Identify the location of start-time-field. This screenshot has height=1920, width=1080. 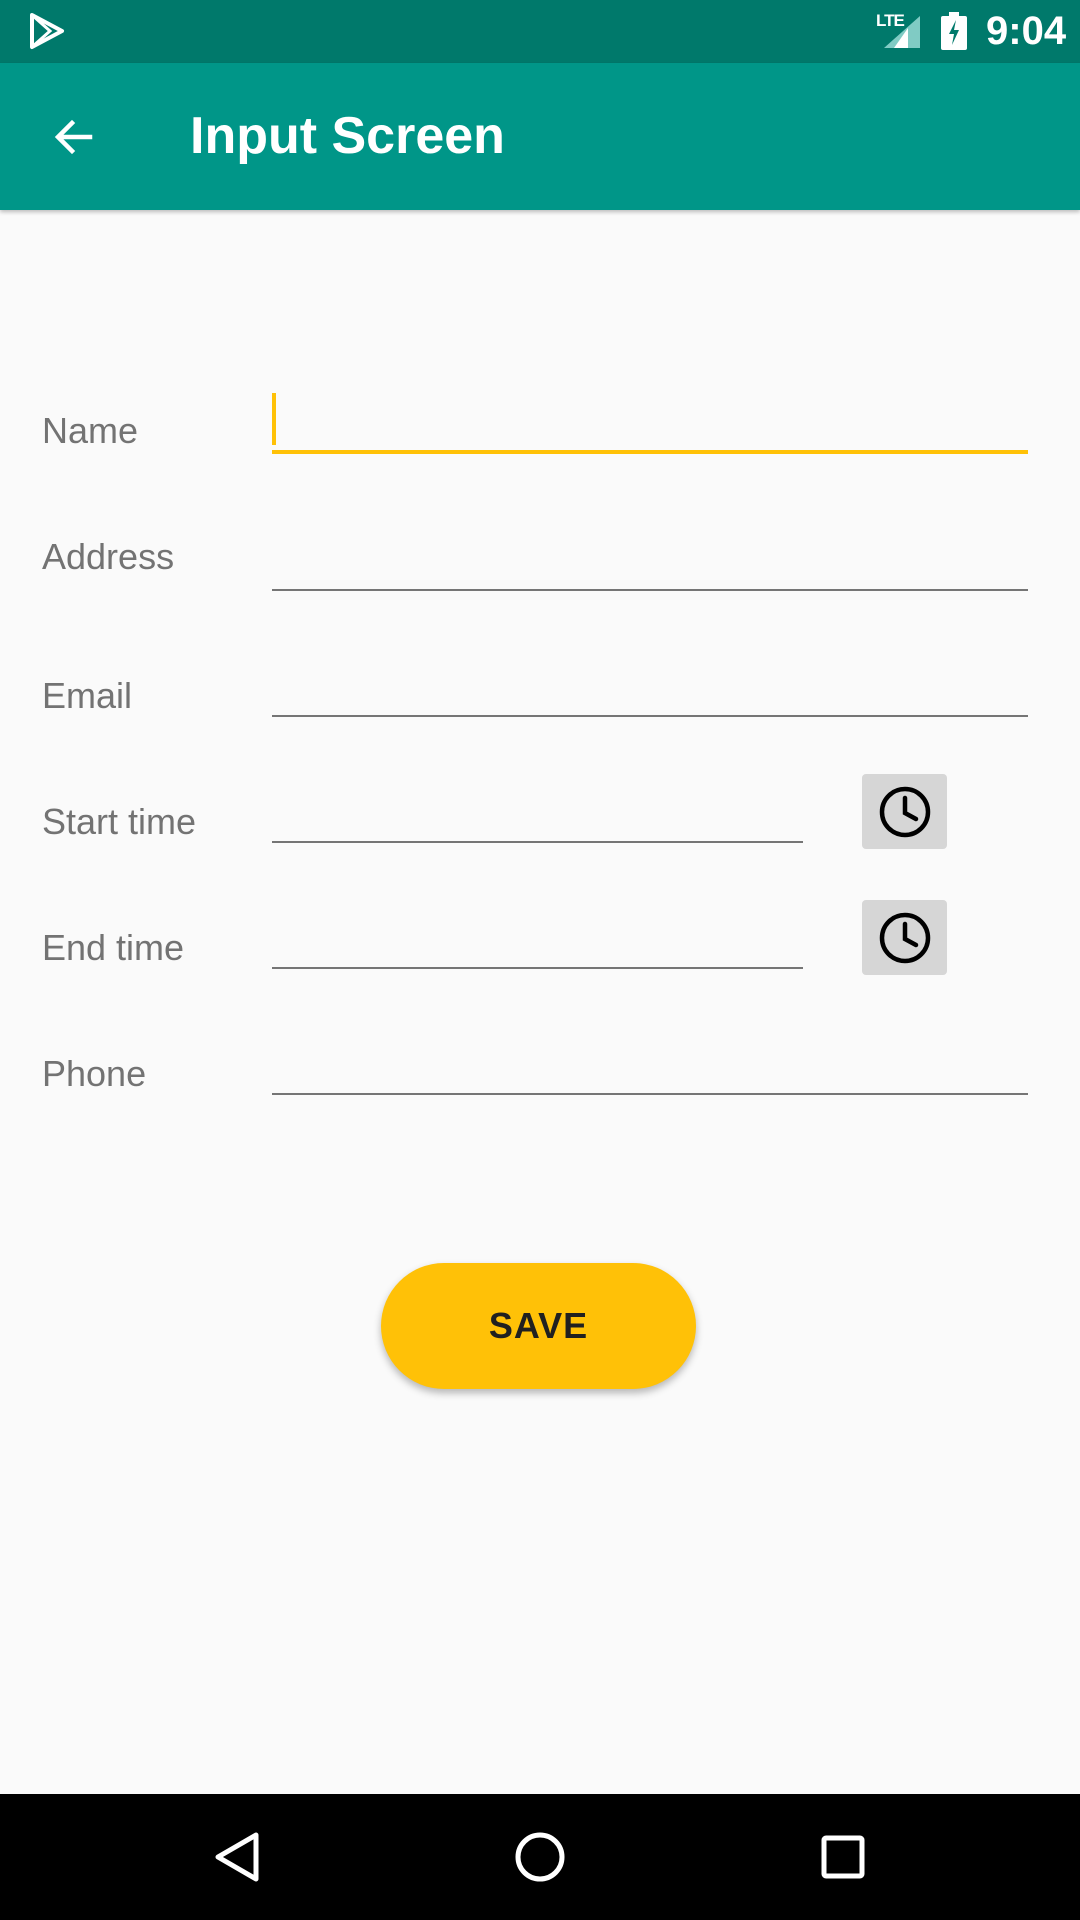
(537, 813).